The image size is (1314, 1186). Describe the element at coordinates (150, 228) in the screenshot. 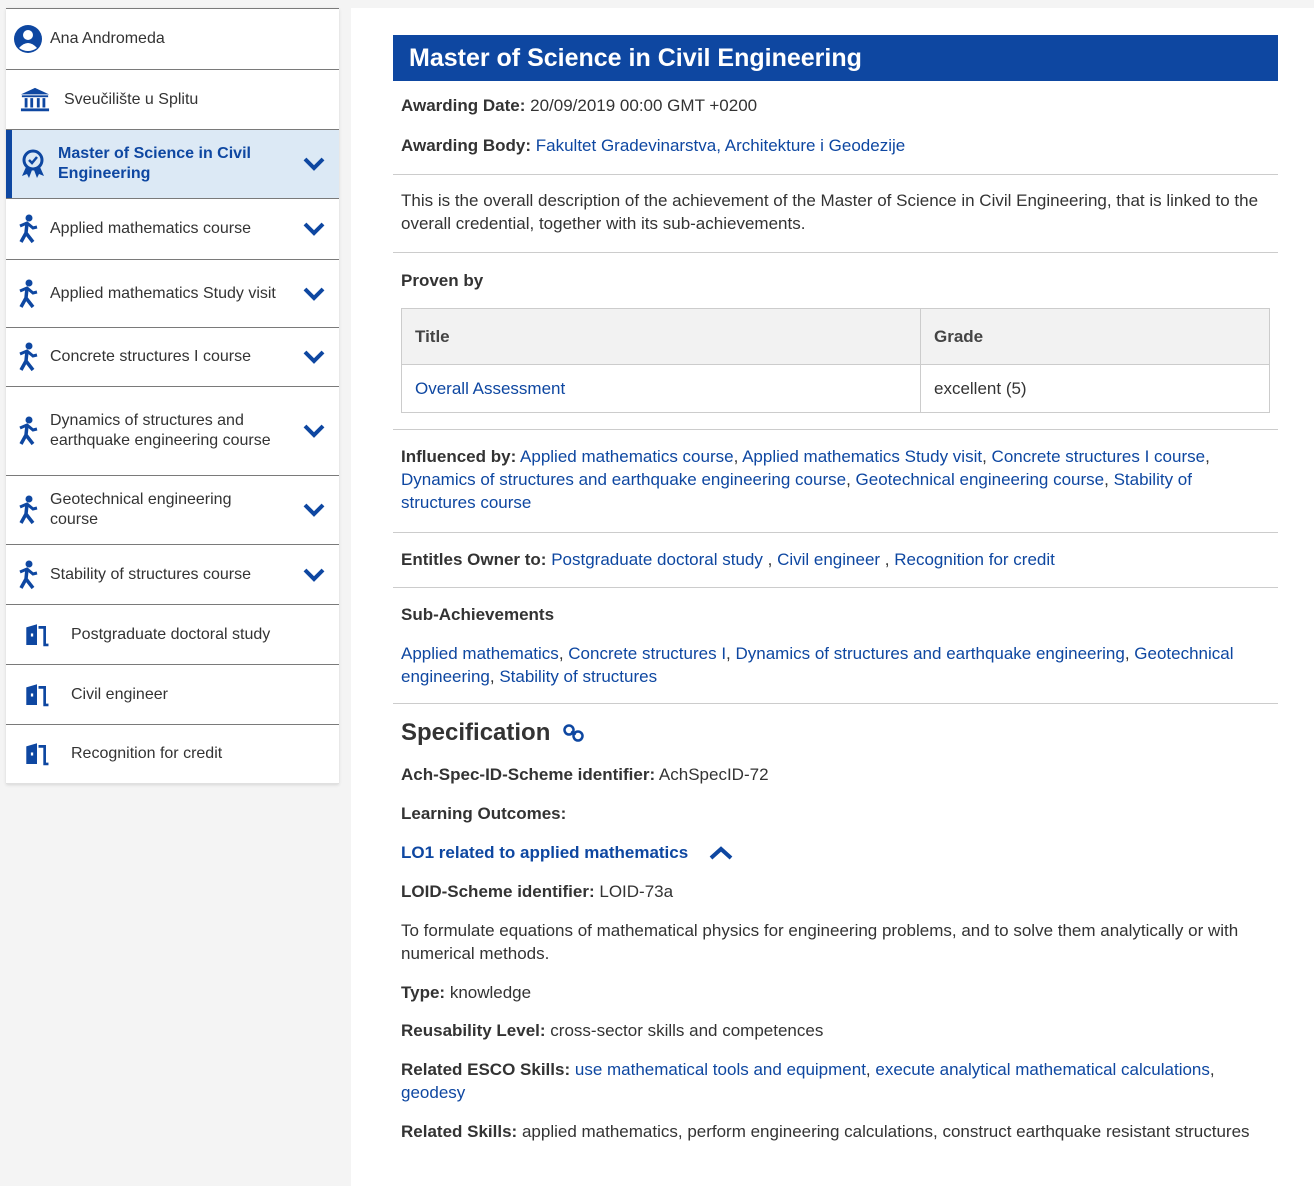

I see `sidebar-item-label: Applied mathematics course` at that location.